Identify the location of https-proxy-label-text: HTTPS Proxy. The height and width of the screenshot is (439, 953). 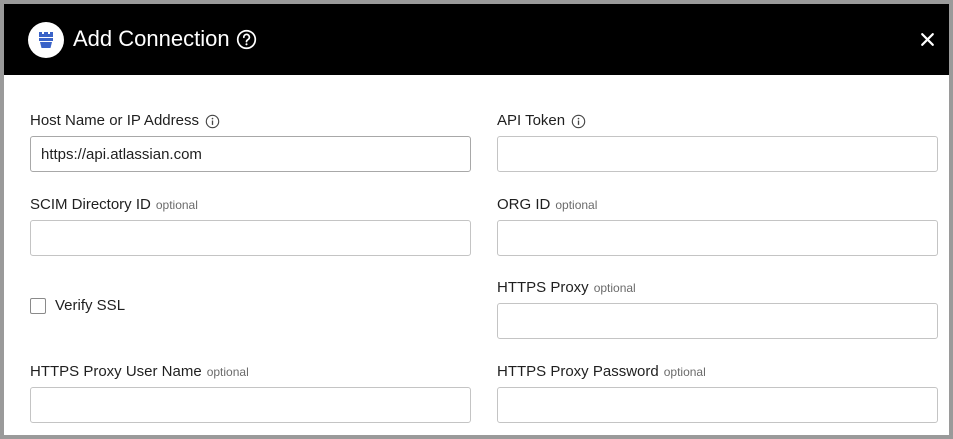
(543, 287).